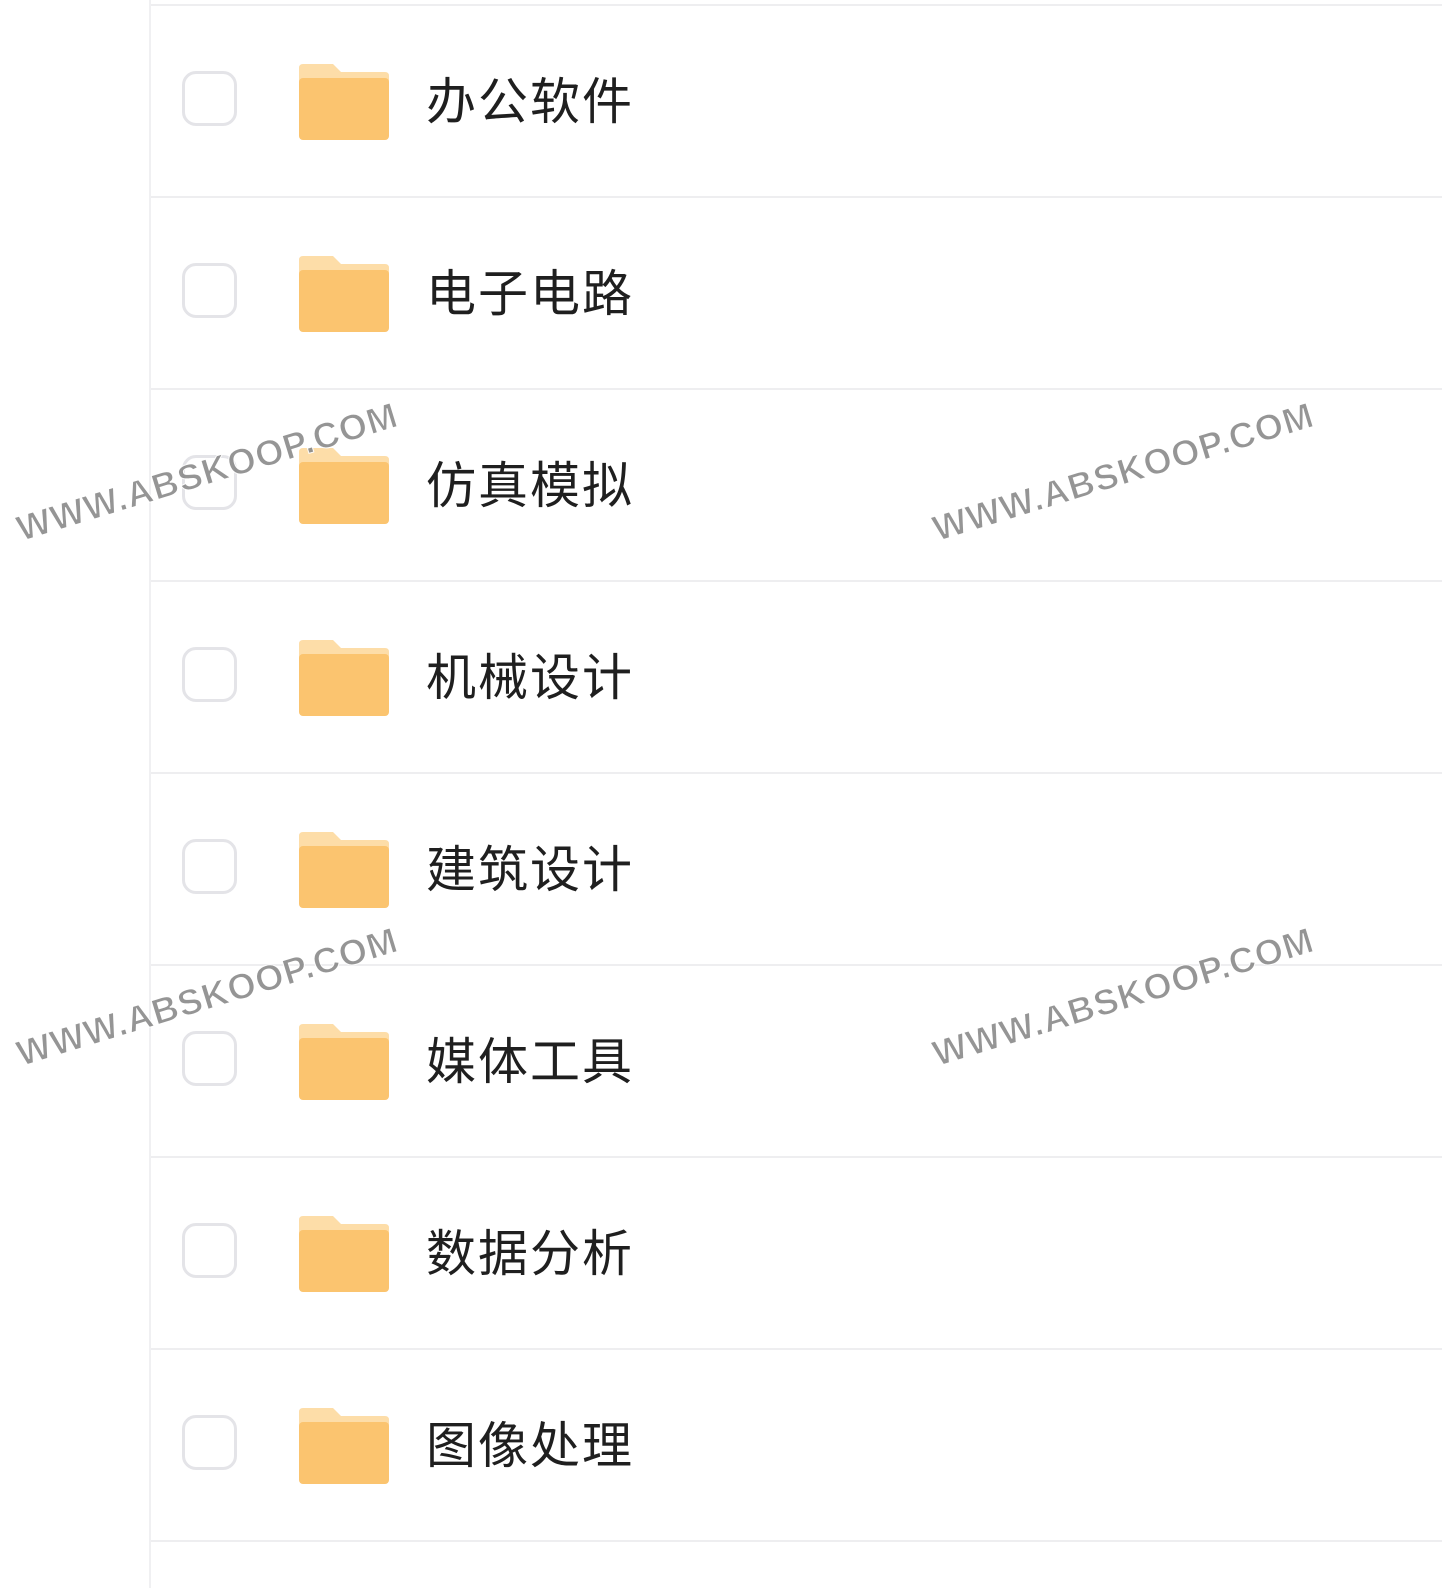 Image resolution: width=1442 pixels, height=1588 pixels. I want to click on sidebar-area, so click(74, 794).